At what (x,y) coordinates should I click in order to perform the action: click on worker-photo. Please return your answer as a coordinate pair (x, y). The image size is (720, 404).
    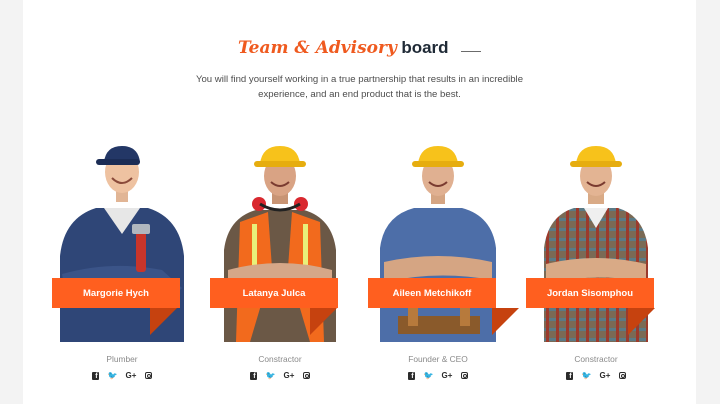
    Looking at the image, I should click on (438, 240).